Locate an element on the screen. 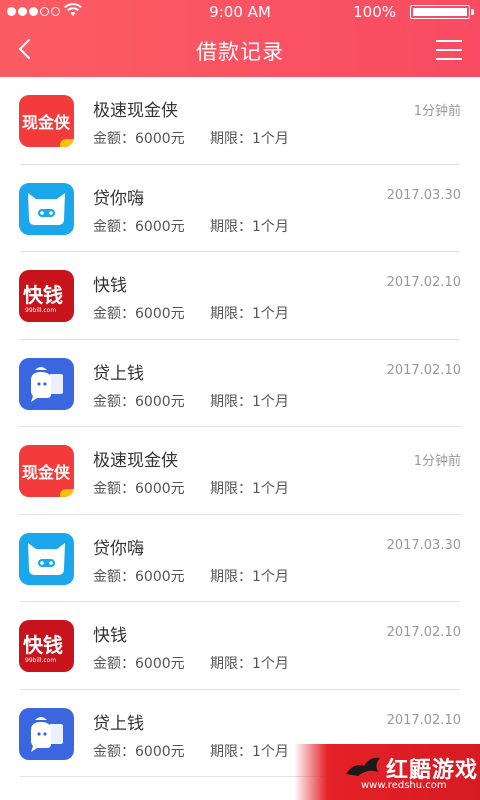 This screenshot has height=800, width=480. battery-tip is located at coordinates (472, 12).